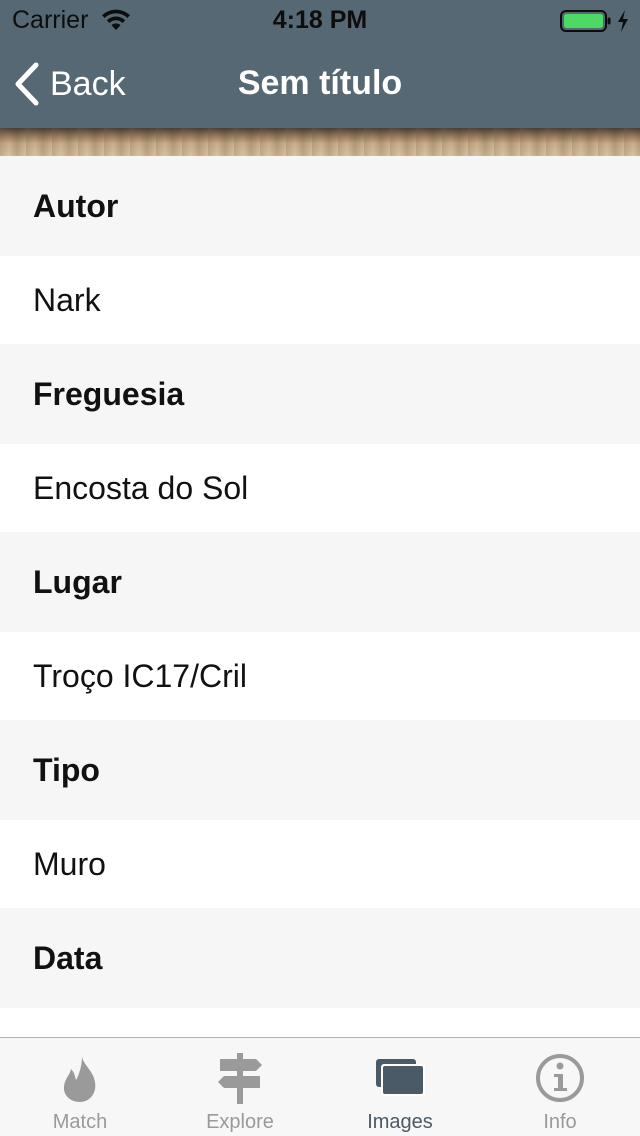 Image resolution: width=640 pixels, height=1136 pixels. Describe the element at coordinates (240, 1078) in the screenshot. I see `signpost-icon` at that location.